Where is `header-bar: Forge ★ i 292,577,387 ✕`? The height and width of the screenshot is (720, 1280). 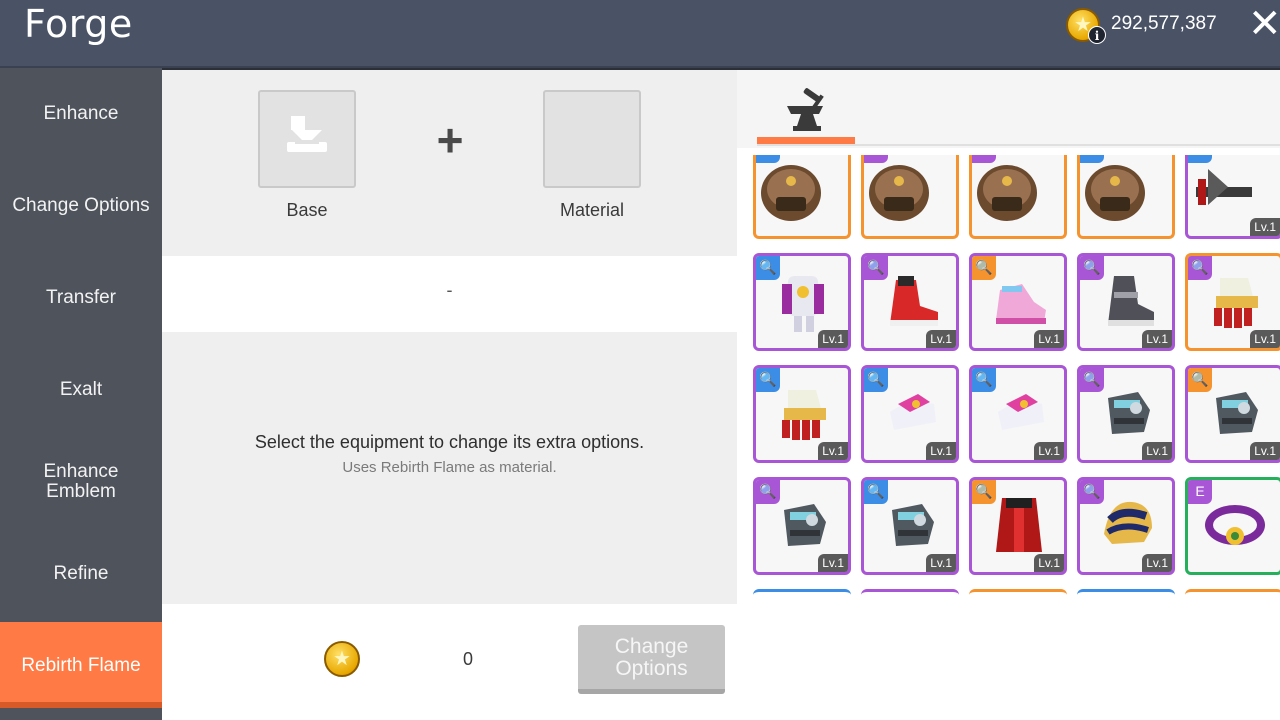 header-bar: Forge ★ i 292,577,387 ✕ is located at coordinates (640, 34).